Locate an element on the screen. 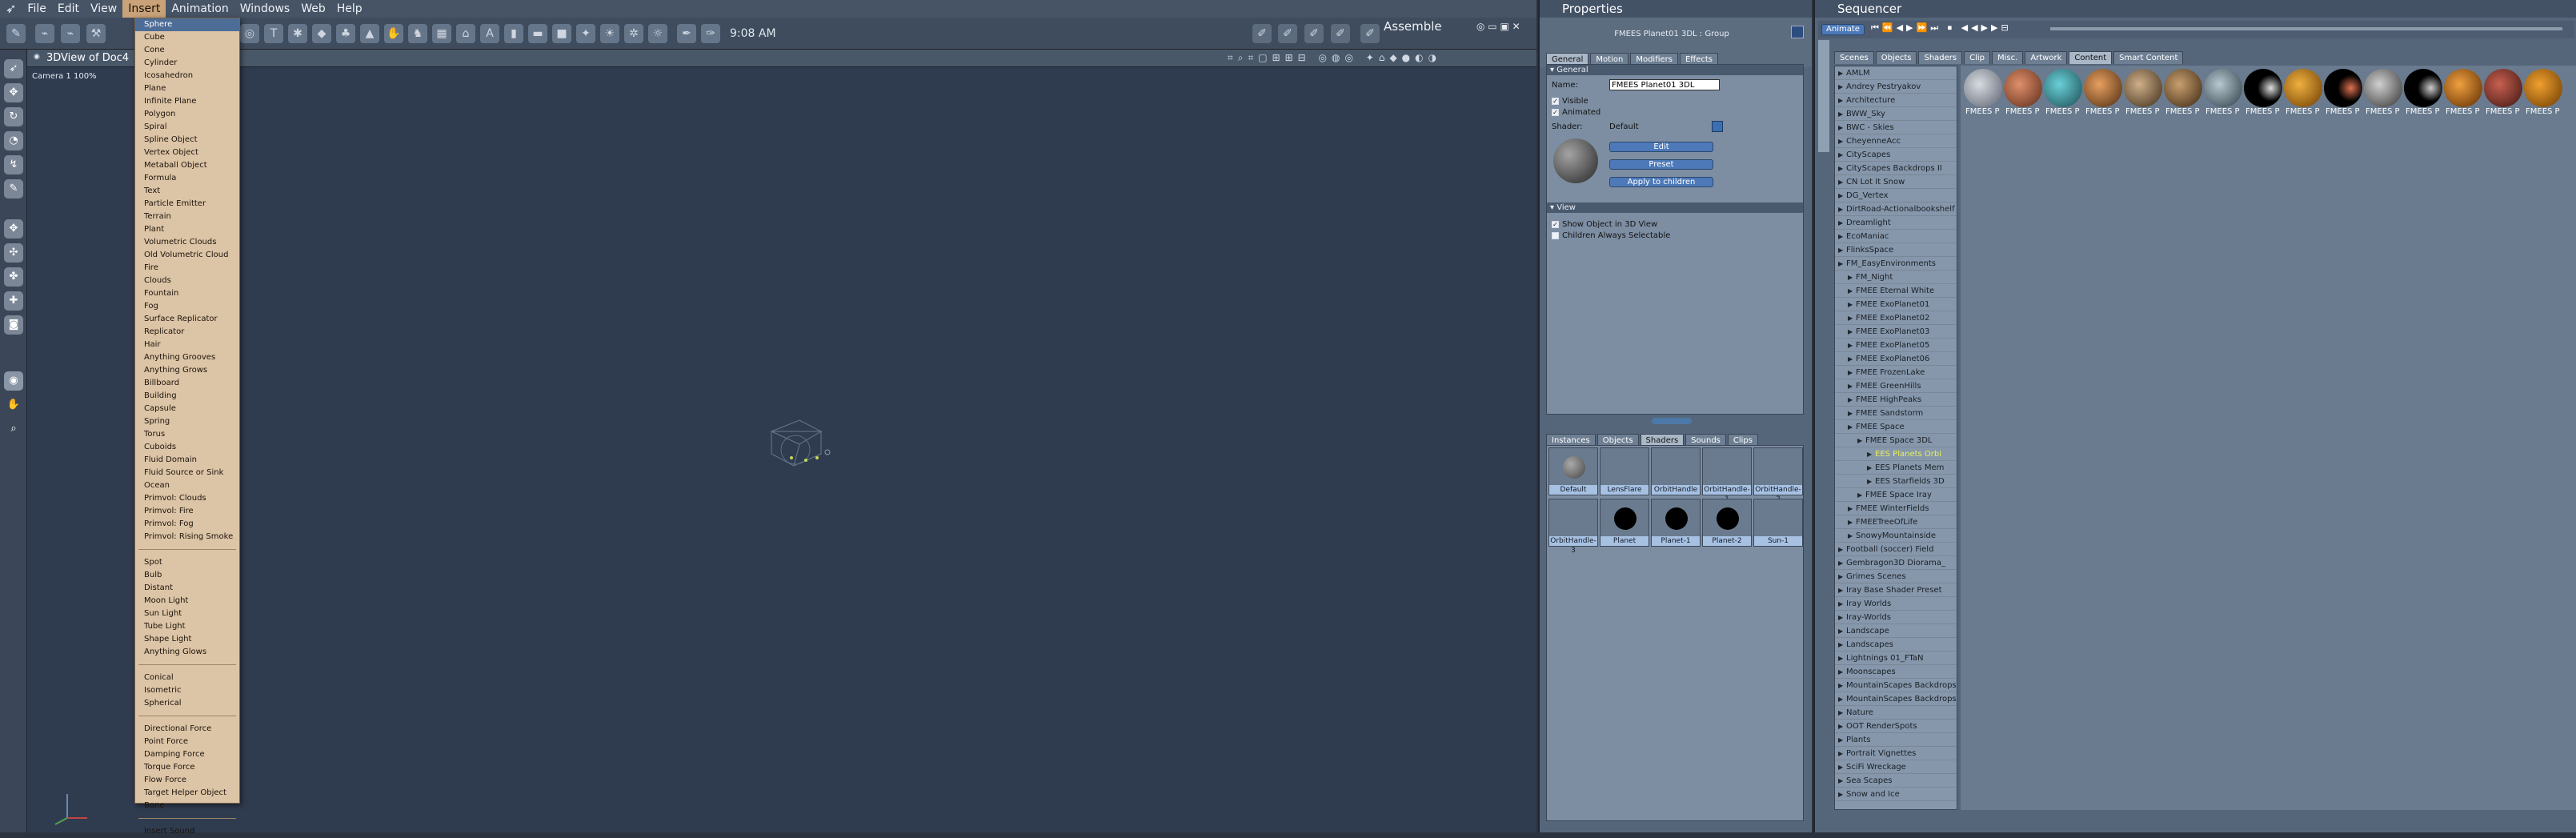 This screenshot has height=838, width=2576. content-tab: Clip is located at coordinates (1977, 58).